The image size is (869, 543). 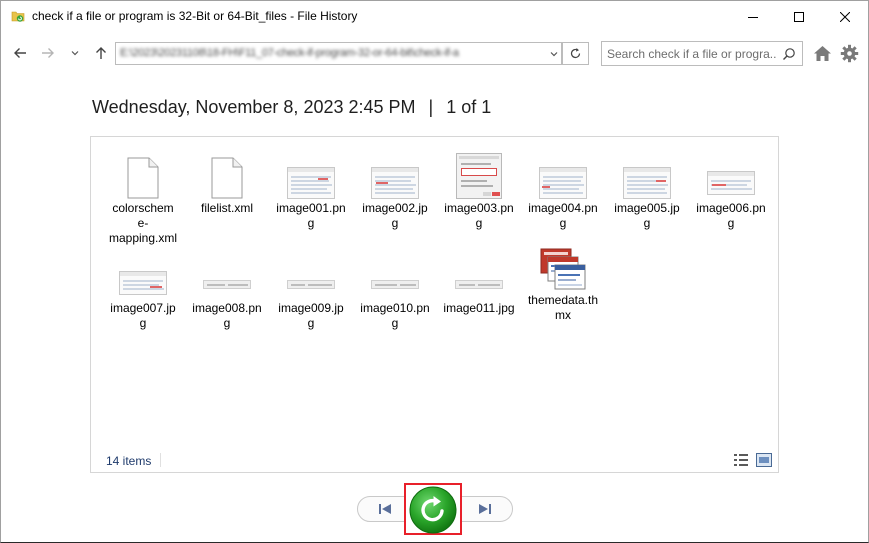 I want to click on file-history-app-icon, so click(x=18, y=16).